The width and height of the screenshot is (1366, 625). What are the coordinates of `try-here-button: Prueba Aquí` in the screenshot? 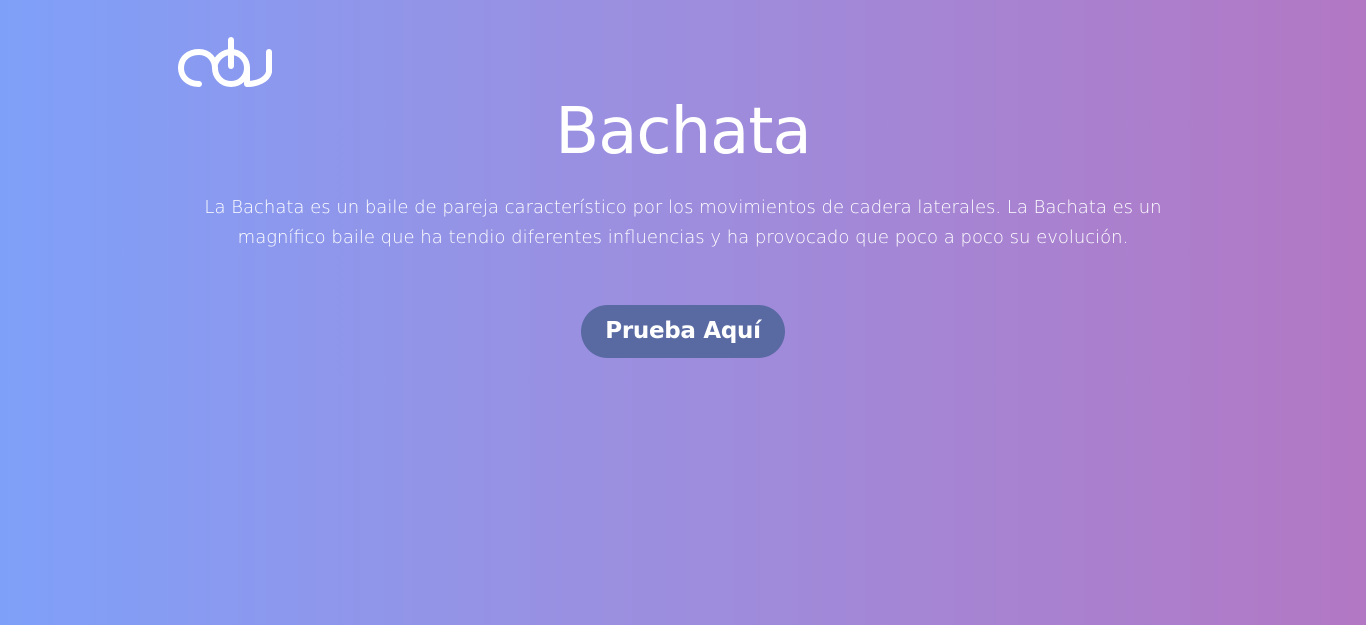 It's located at (683, 331).